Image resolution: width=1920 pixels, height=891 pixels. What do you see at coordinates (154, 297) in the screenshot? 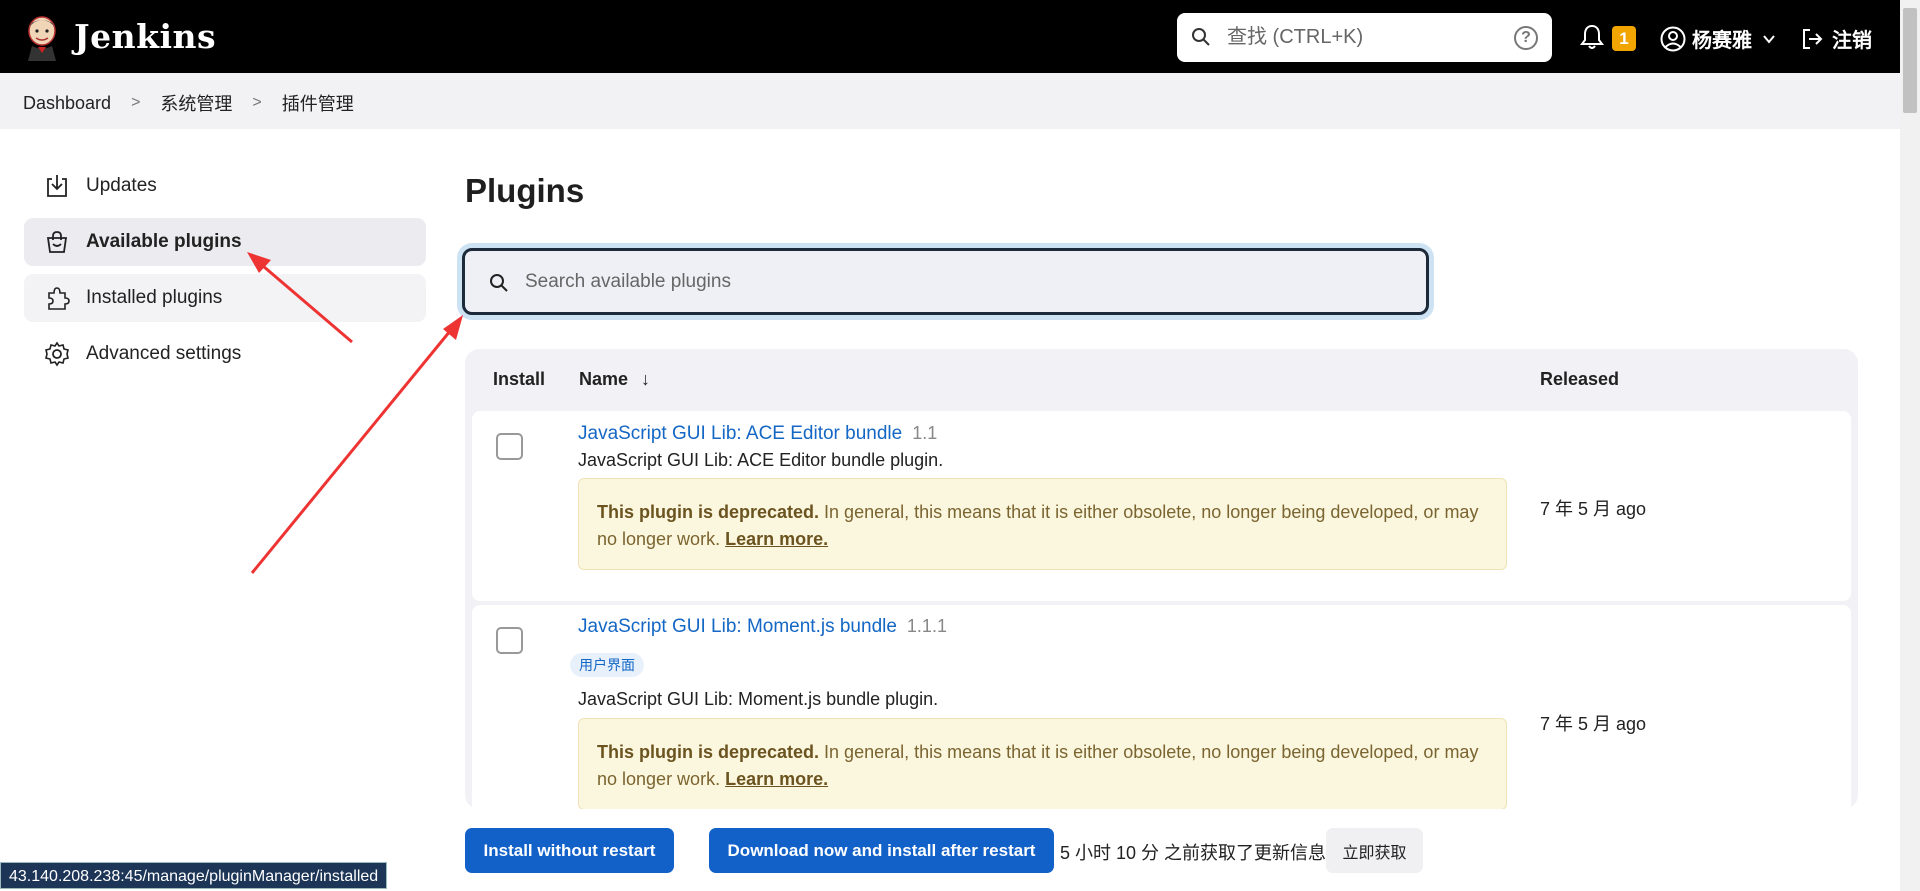
I see `sidebar-item-label: Installed plugins` at bounding box center [154, 297].